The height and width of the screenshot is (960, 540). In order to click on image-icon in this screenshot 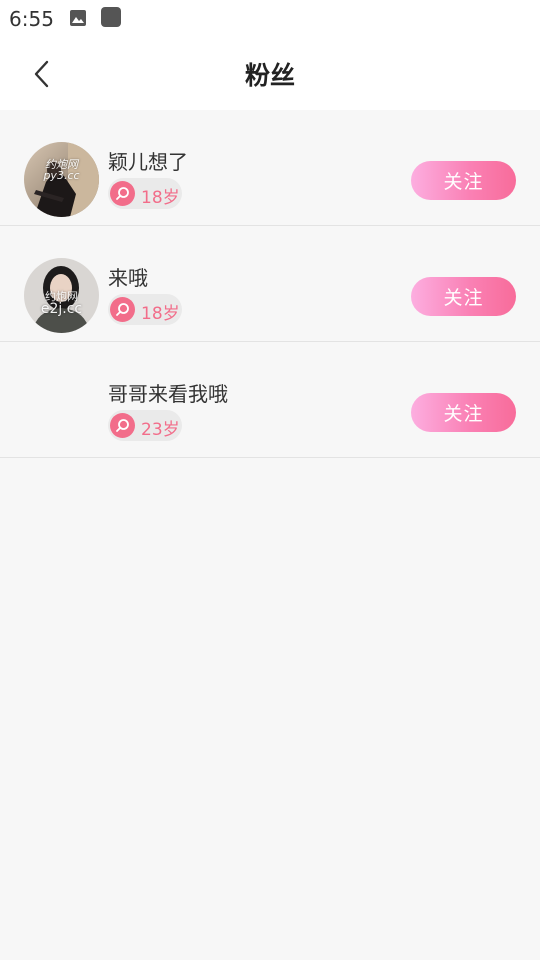, I will do `click(78, 18)`.